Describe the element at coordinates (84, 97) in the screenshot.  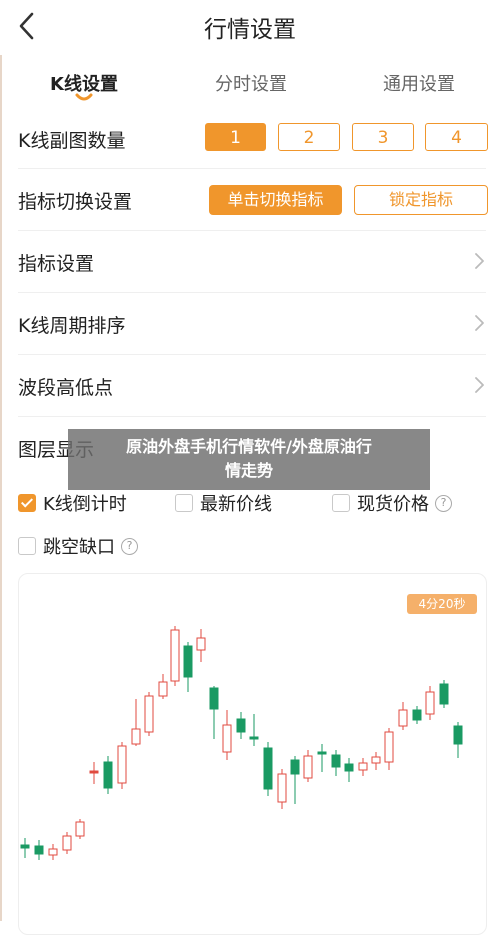
I see `active-tab-indicator` at that location.